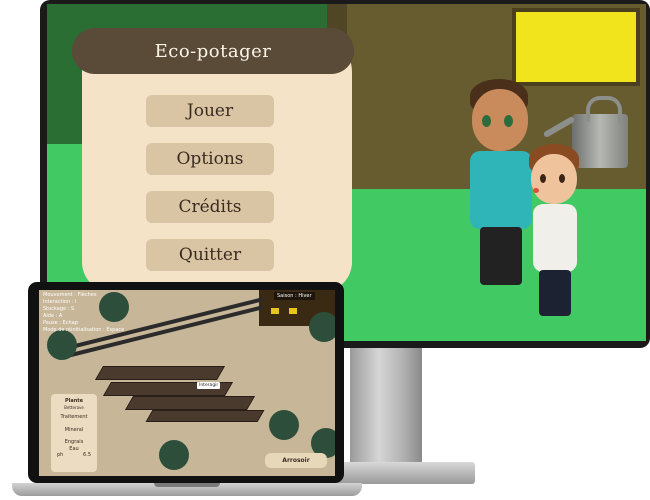  What do you see at coordinates (53, 316) in the screenshot?
I see `hud-line: Aide : A` at bounding box center [53, 316].